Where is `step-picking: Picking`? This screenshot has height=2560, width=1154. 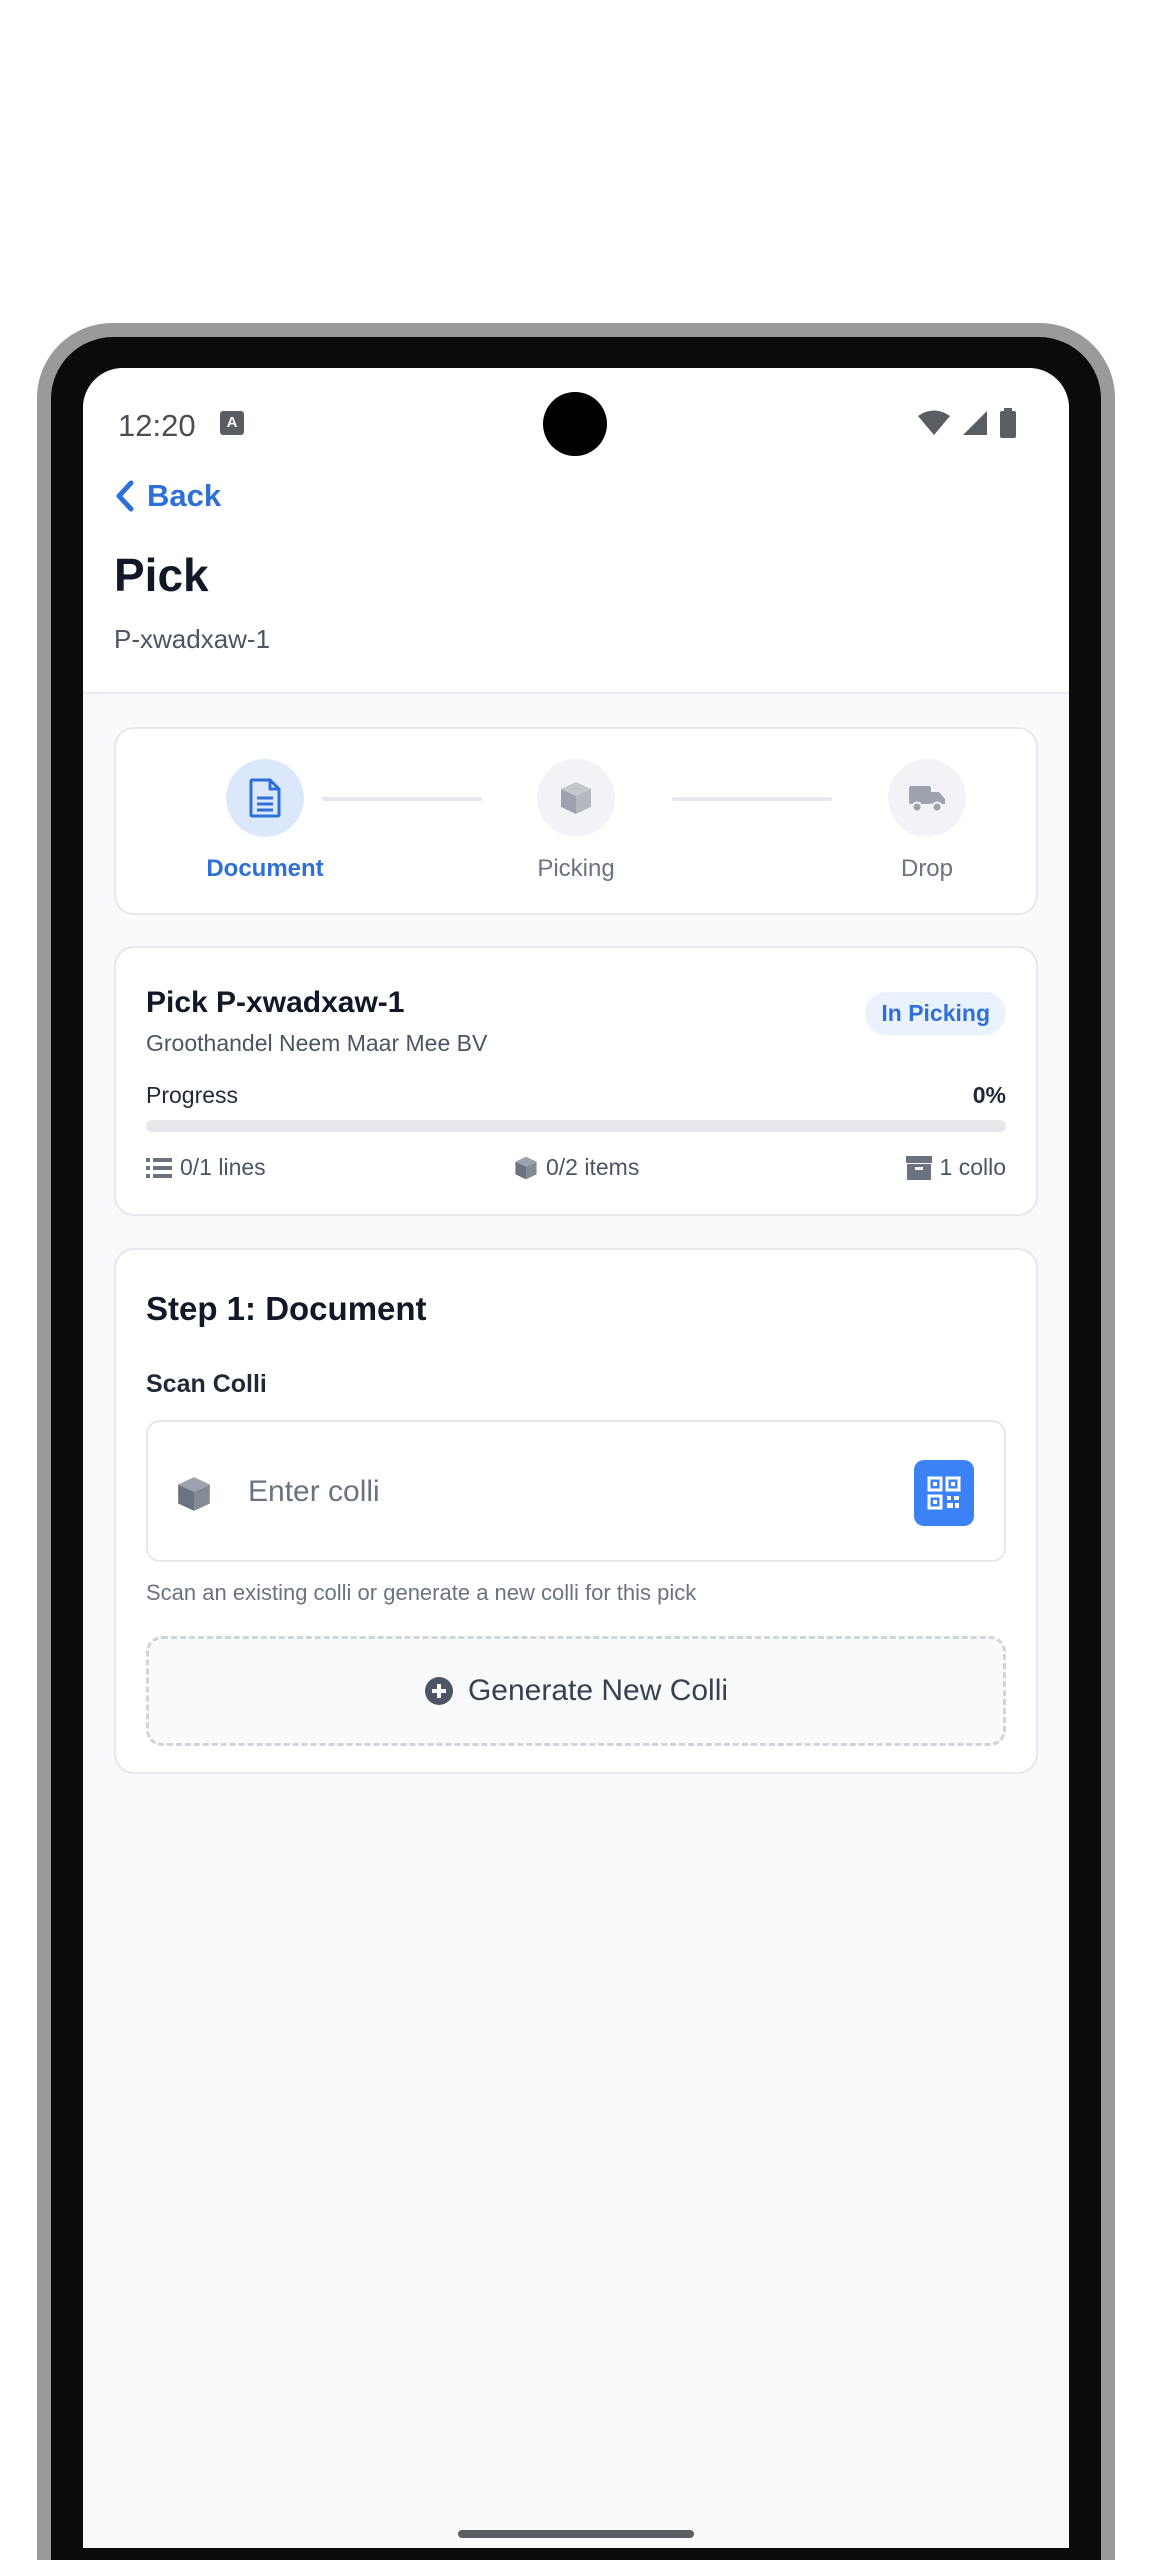 step-picking: Picking is located at coordinates (576, 821).